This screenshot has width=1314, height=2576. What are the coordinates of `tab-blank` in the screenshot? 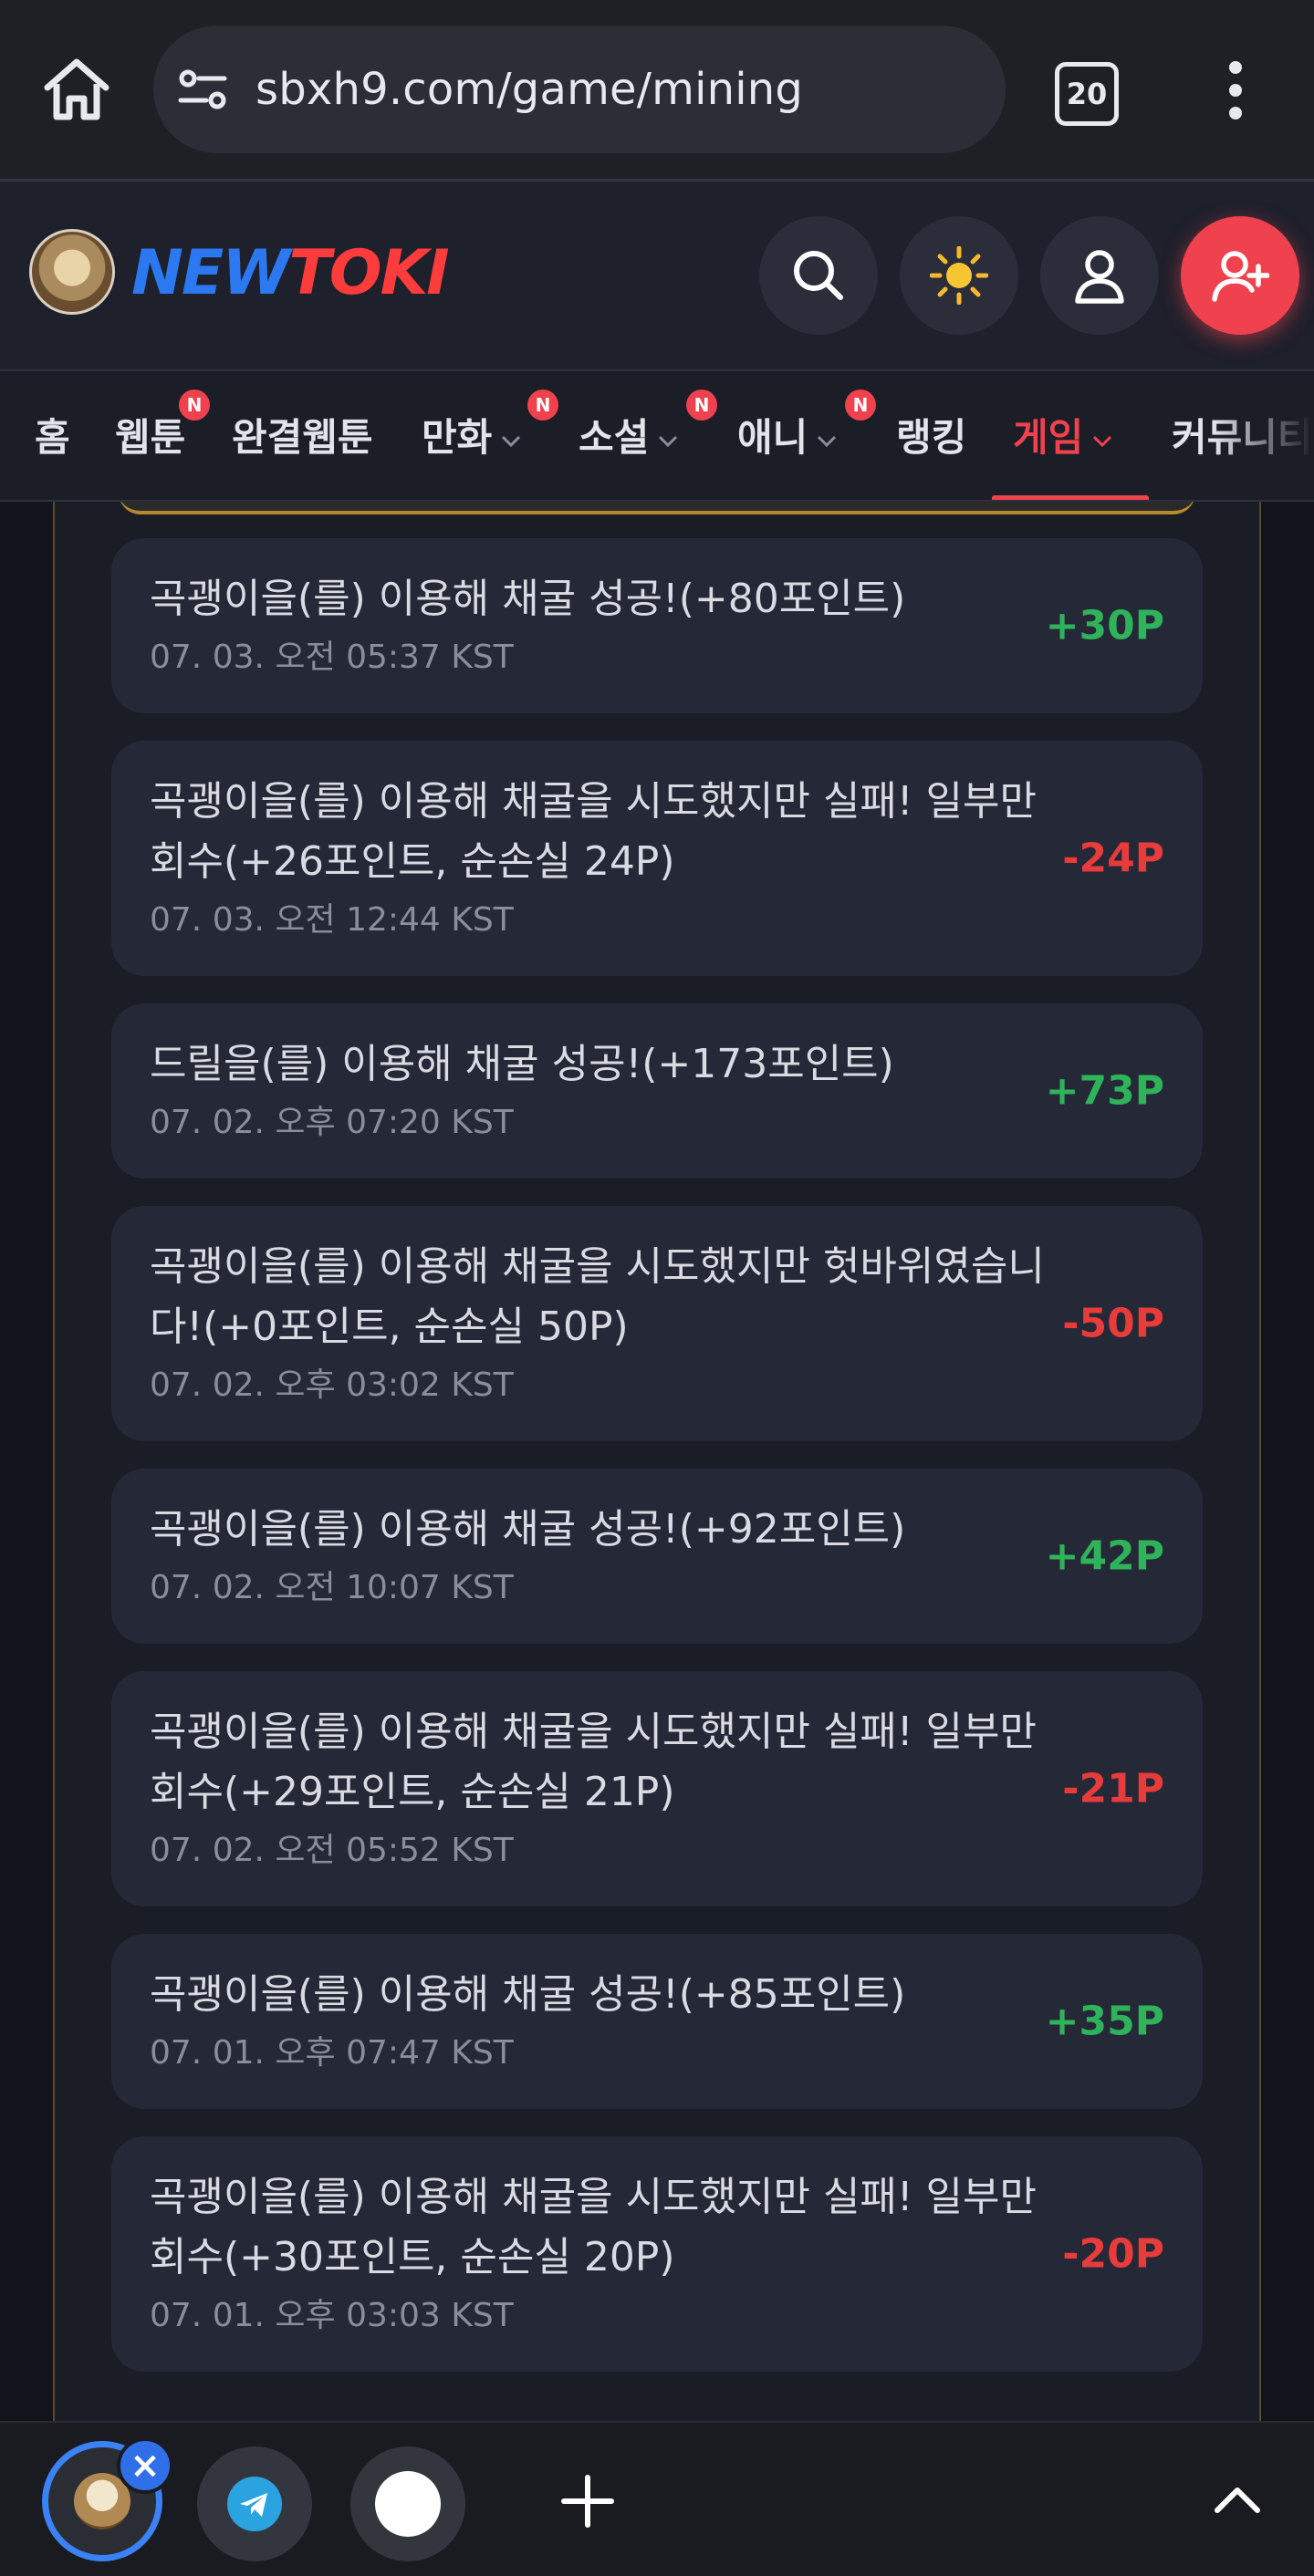 It's located at (407, 2503).